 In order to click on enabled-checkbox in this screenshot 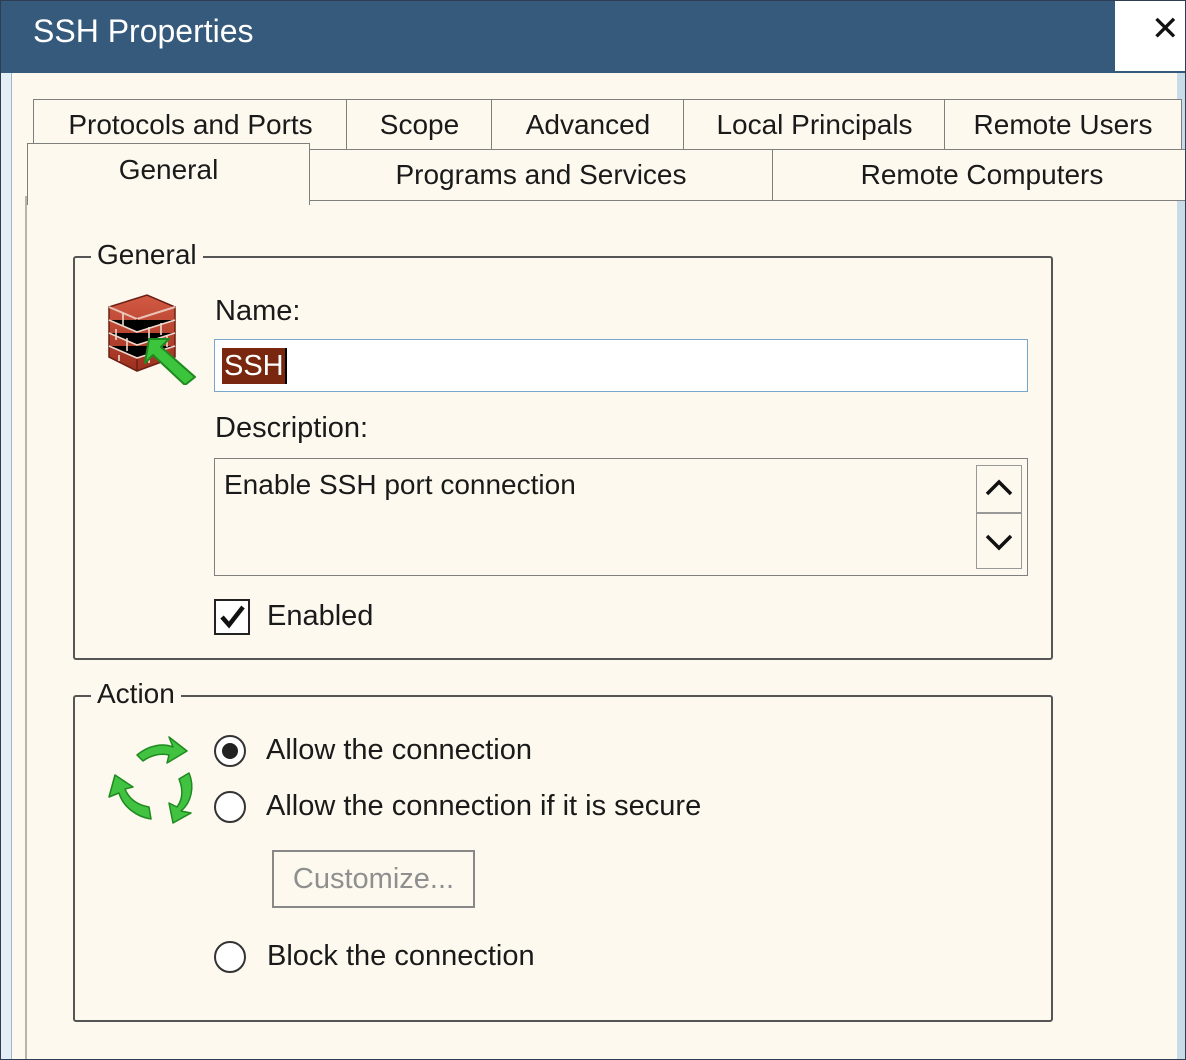, I will do `click(232, 617)`.